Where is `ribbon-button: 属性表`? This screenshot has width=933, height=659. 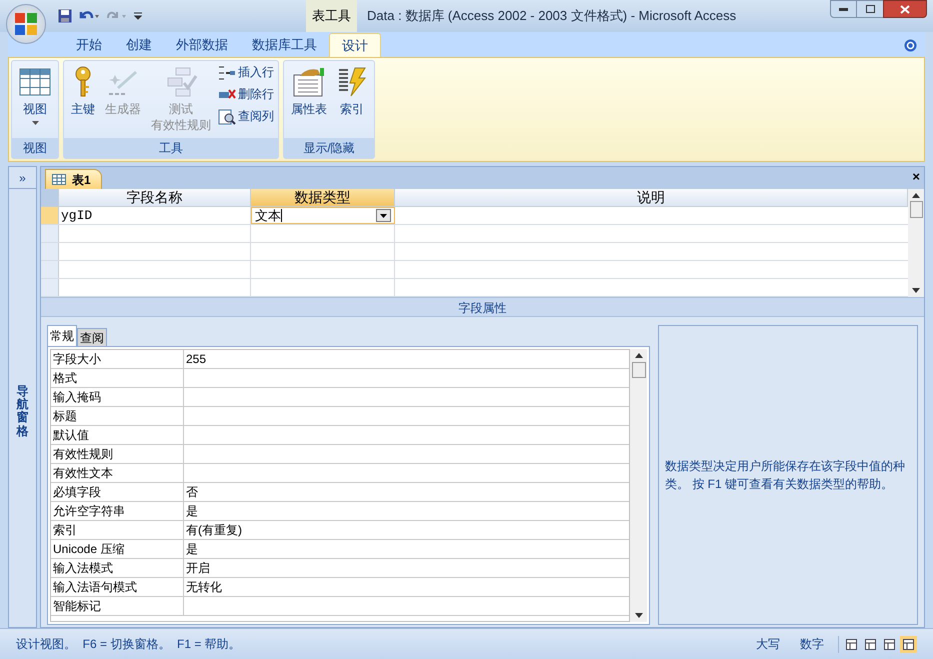 ribbon-button: 属性表 is located at coordinates (309, 99).